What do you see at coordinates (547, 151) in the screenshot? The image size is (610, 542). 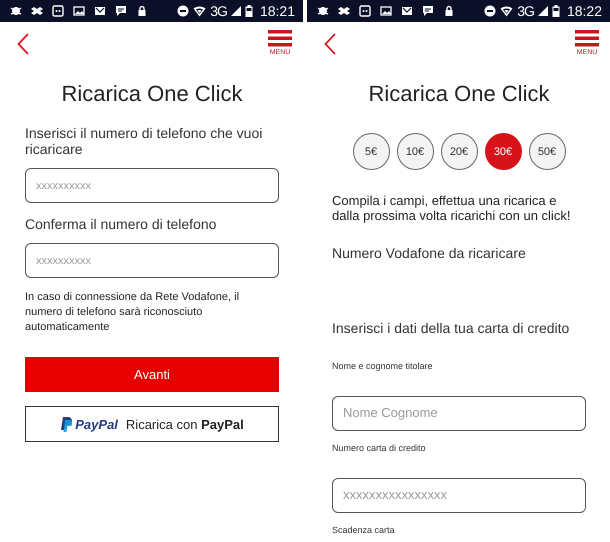 I see `amount-option: 50€` at bounding box center [547, 151].